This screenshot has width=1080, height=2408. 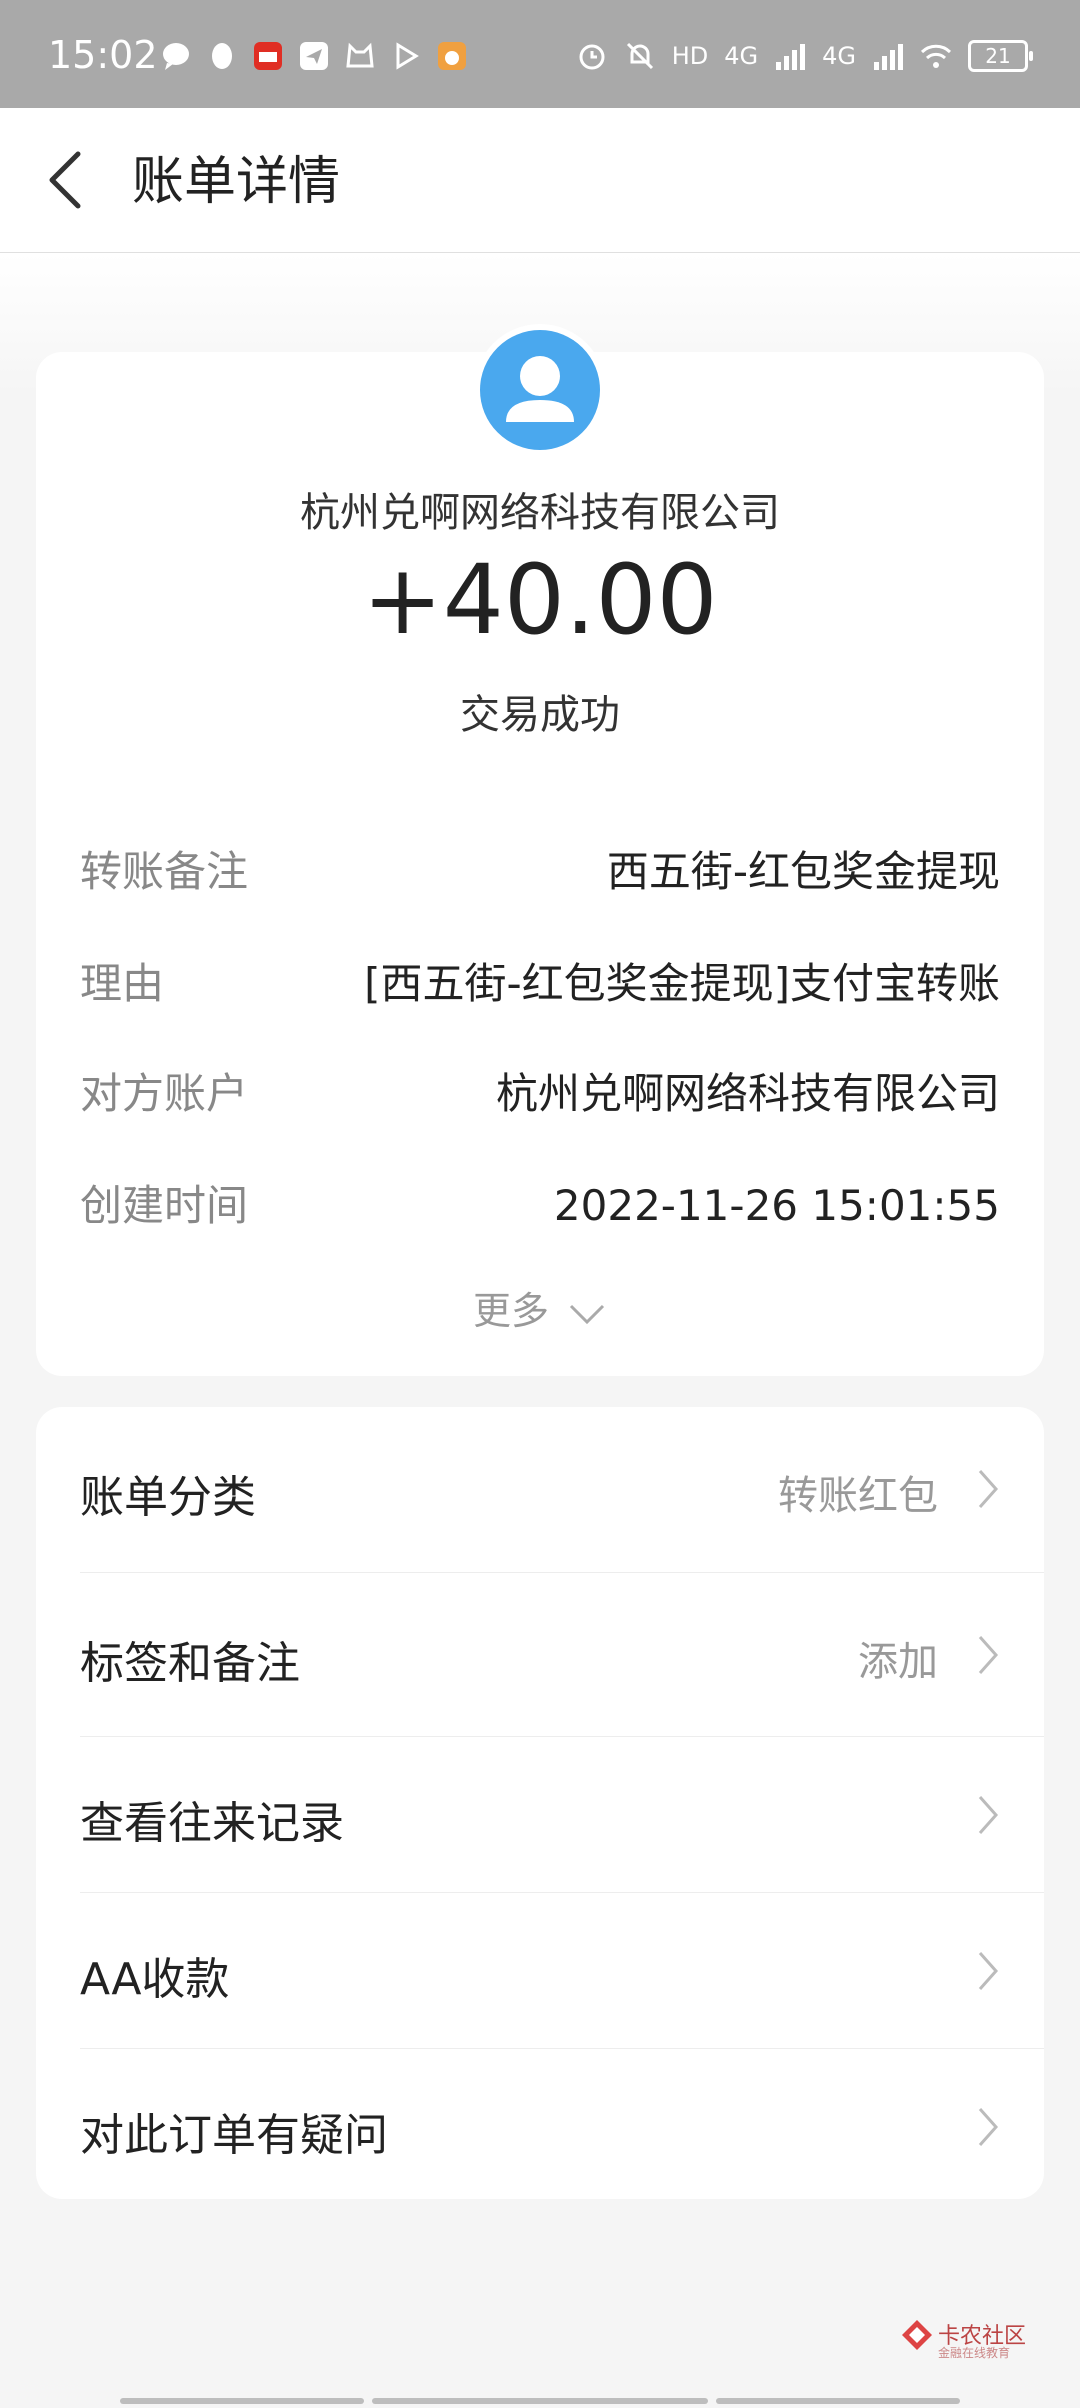 I want to click on detail-label: 创建时间, so click(x=164, y=1205).